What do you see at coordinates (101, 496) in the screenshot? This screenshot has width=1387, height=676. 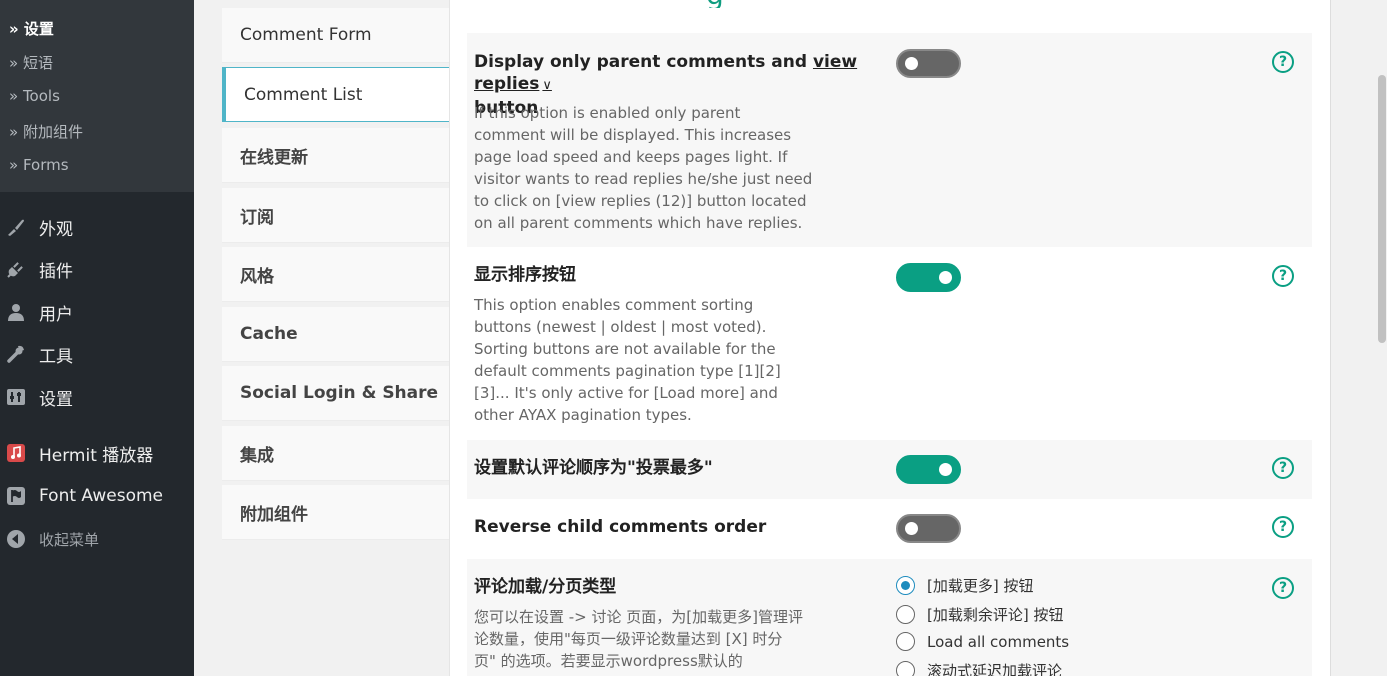 I see `menu-label: Font Awesome` at bounding box center [101, 496].